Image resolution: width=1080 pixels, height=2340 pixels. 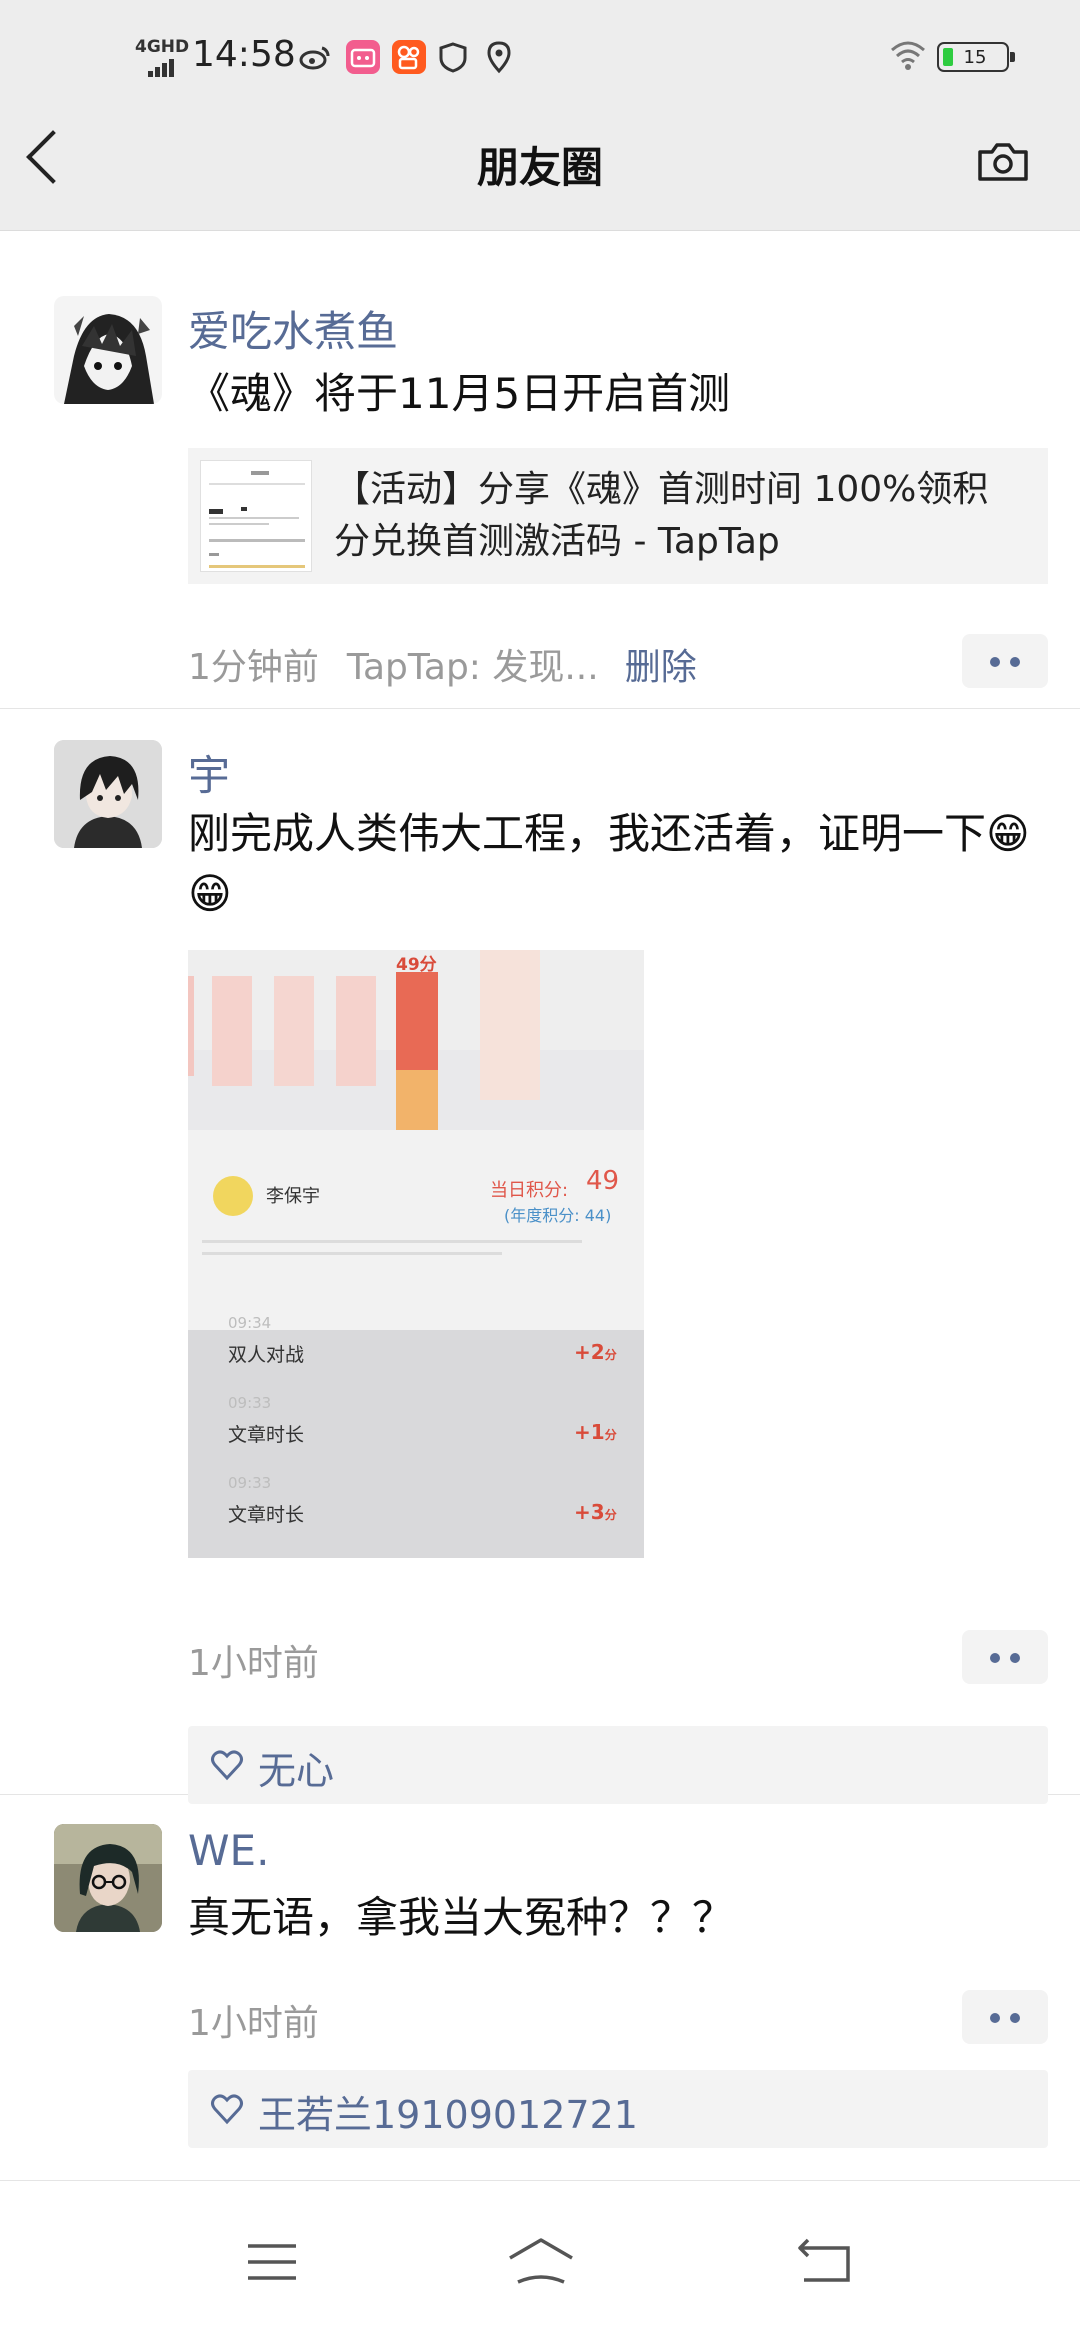 I want to click on post-time: 1分钟前, so click(x=253, y=667).